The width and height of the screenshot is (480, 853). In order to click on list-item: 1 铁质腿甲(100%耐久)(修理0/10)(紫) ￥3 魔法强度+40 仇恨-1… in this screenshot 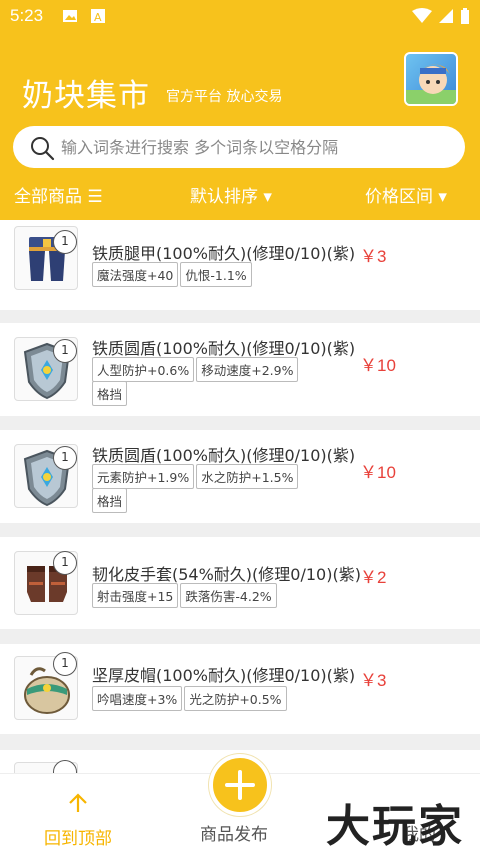, I will do `click(240, 265)`.